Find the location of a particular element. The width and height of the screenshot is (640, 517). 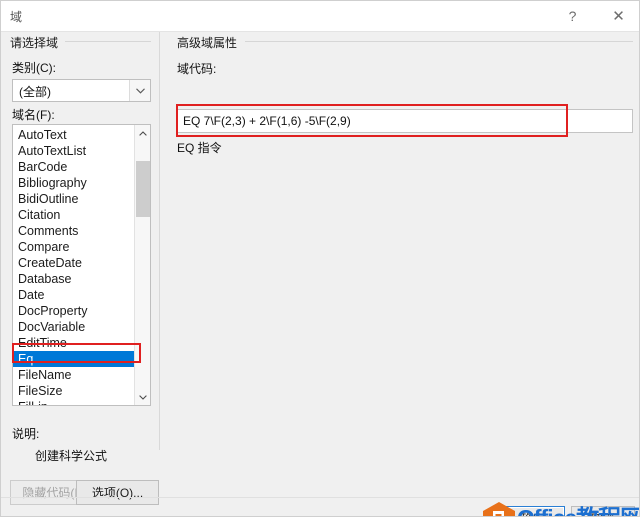

list-item: BarCode is located at coordinates (74, 167).